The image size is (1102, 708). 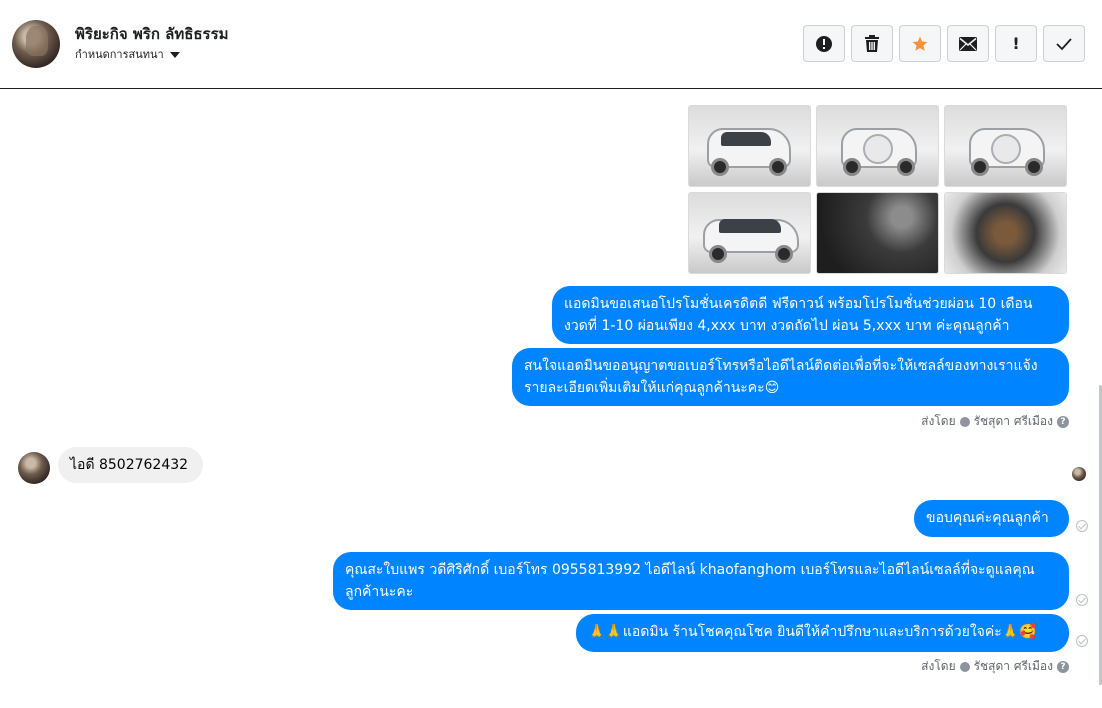 What do you see at coordinates (34, 468) in the screenshot?
I see `contact-avatar-small` at bounding box center [34, 468].